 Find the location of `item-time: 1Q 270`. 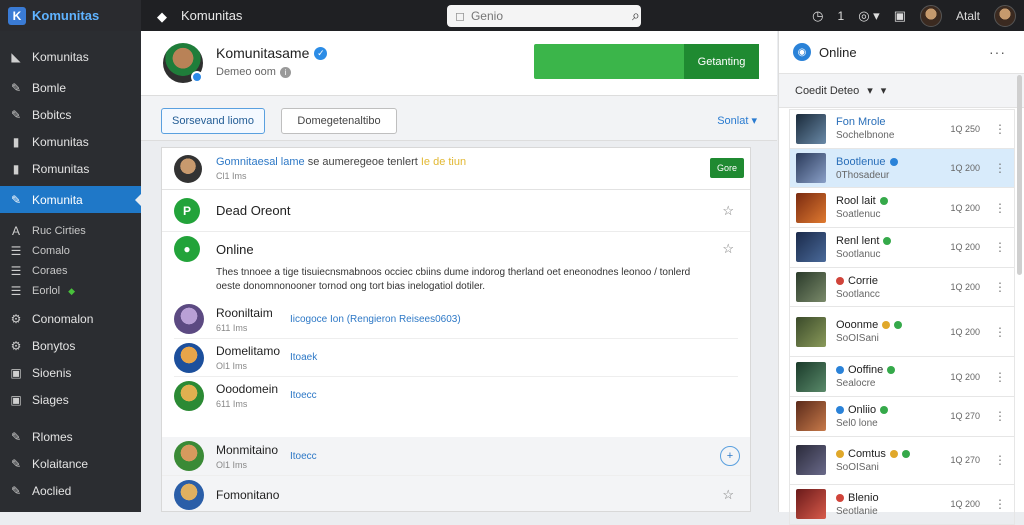

item-time: 1Q 270 is located at coordinates (965, 416).